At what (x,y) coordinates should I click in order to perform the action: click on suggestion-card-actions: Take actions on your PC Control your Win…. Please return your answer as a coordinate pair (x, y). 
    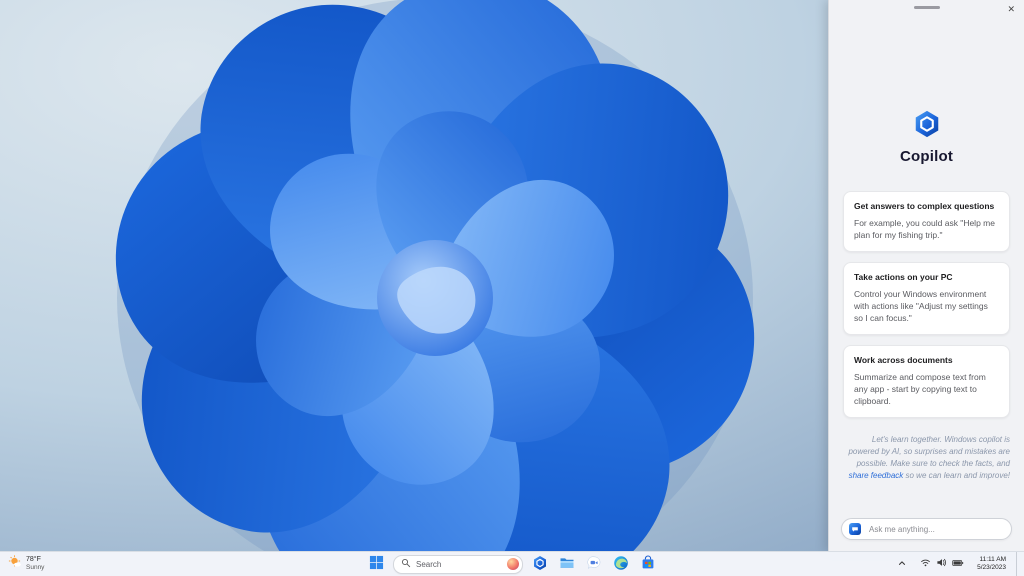
    Looking at the image, I should click on (926, 298).